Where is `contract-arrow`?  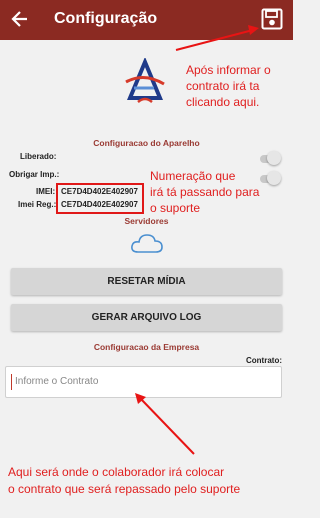
contract-arrow is located at coordinates (167, 426).